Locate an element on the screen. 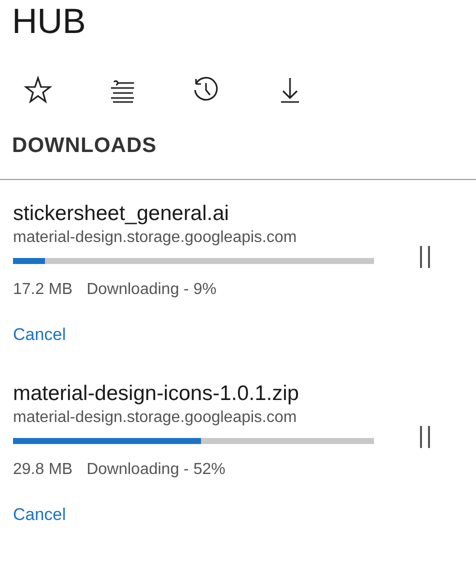 The image size is (476, 574). section-heading: DOWNLOADS is located at coordinates (84, 146).